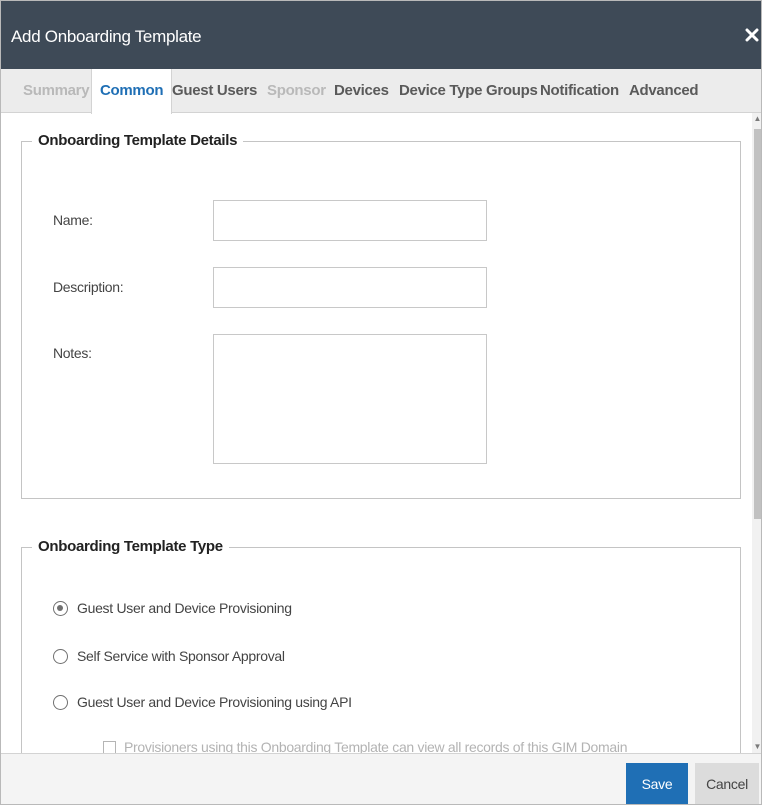 Image resolution: width=762 pixels, height=805 pixels. What do you see at coordinates (361, 91) in the screenshot?
I see `tab-devices: Devices` at bounding box center [361, 91].